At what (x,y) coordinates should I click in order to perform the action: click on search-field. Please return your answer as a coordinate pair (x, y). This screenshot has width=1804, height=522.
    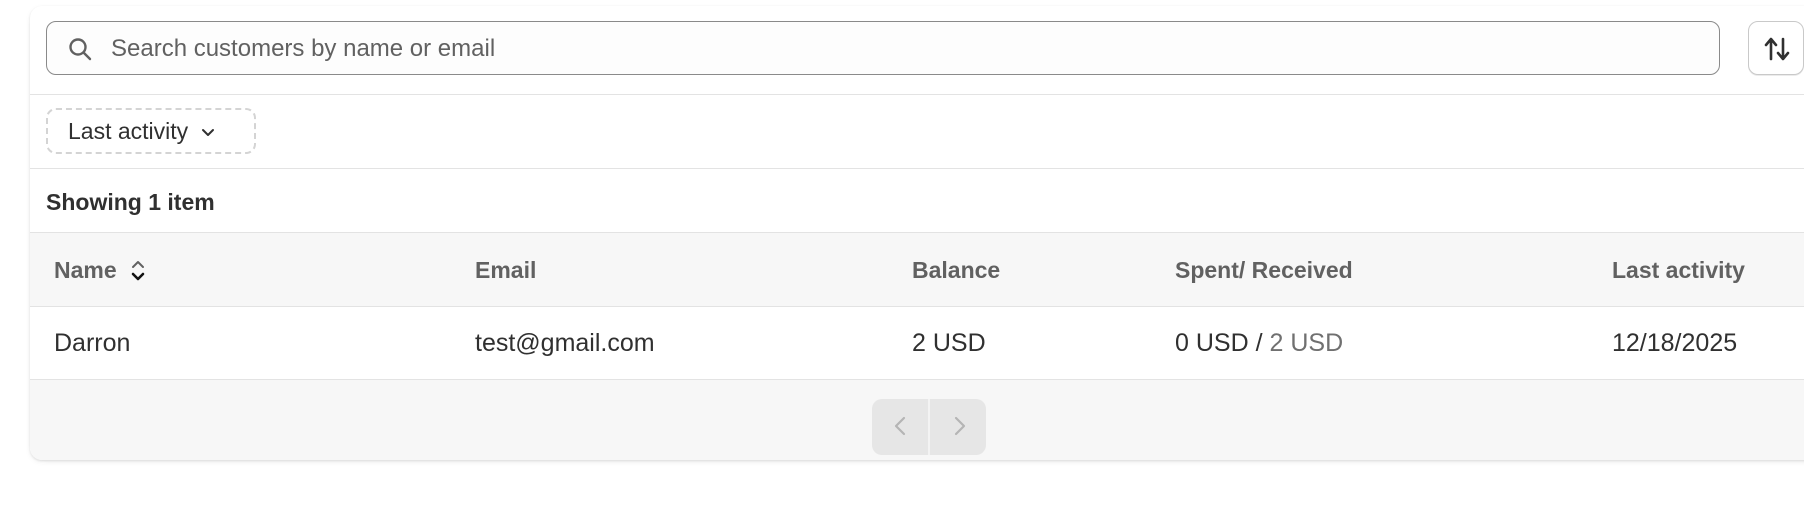
    Looking at the image, I should click on (883, 48).